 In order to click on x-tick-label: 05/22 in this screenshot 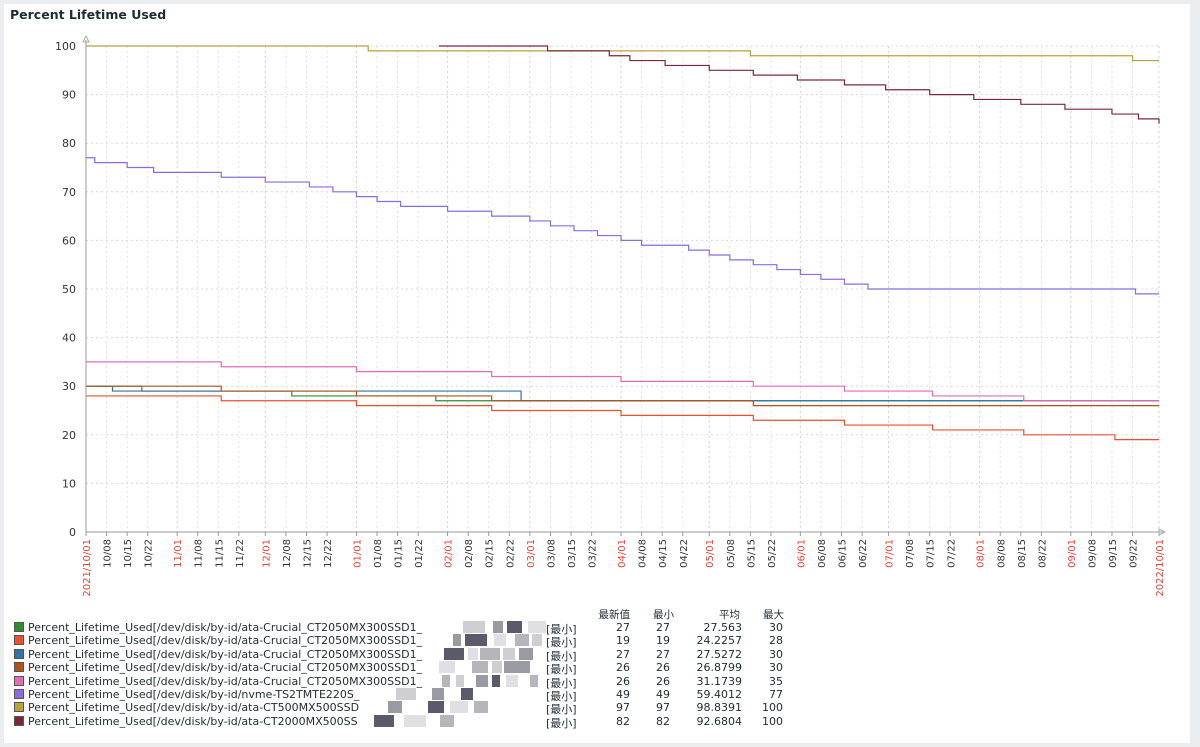, I will do `click(772, 553)`.